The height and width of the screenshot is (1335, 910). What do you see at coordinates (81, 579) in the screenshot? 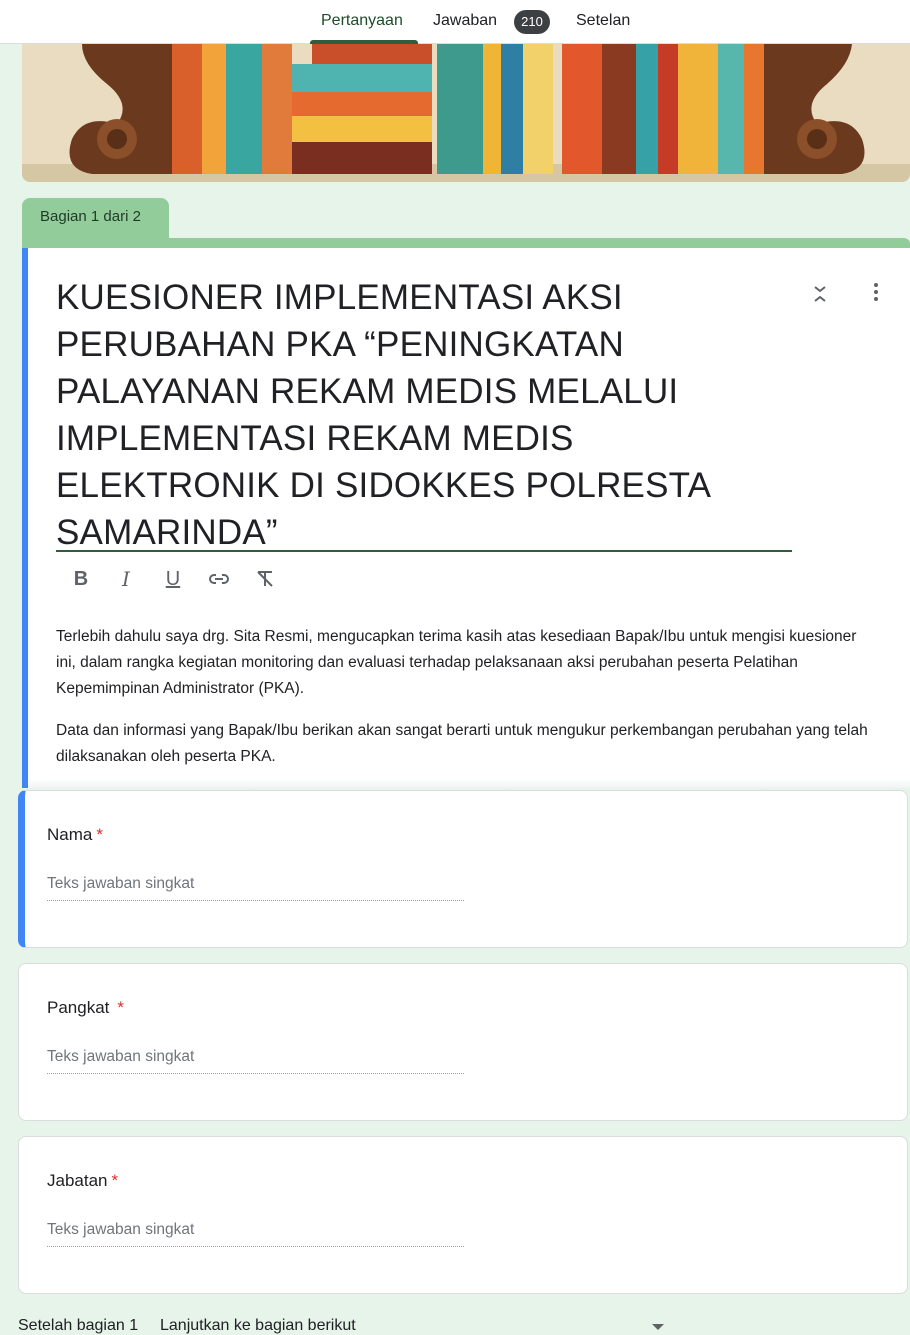
I see `bold-icon: B` at bounding box center [81, 579].